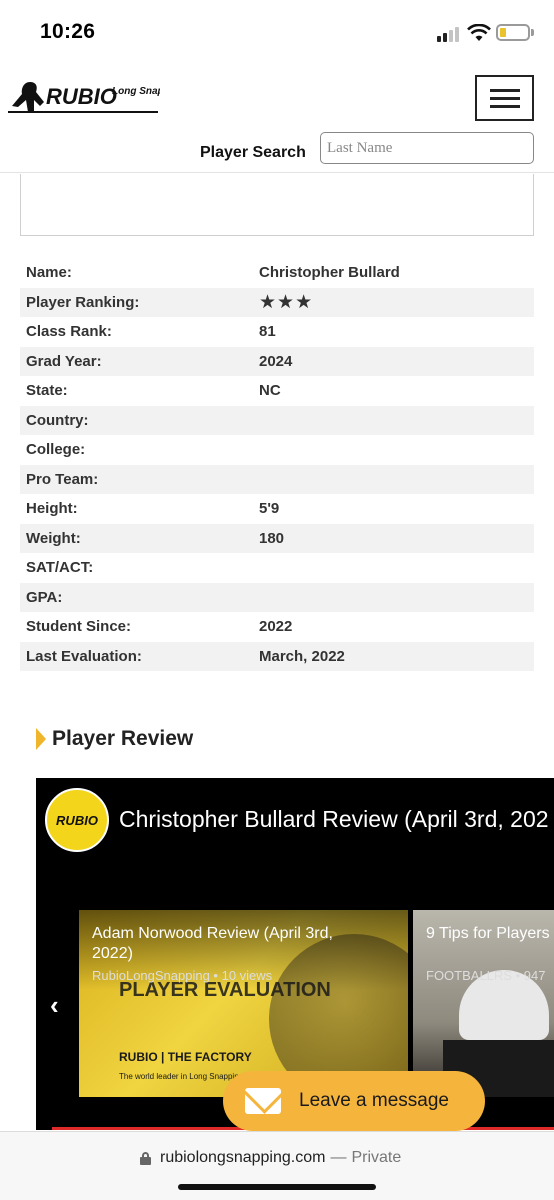 The image size is (554, 1200). Describe the element at coordinates (277, 597) in the screenshot. I see `detail-row-gpa: GPA:` at that location.